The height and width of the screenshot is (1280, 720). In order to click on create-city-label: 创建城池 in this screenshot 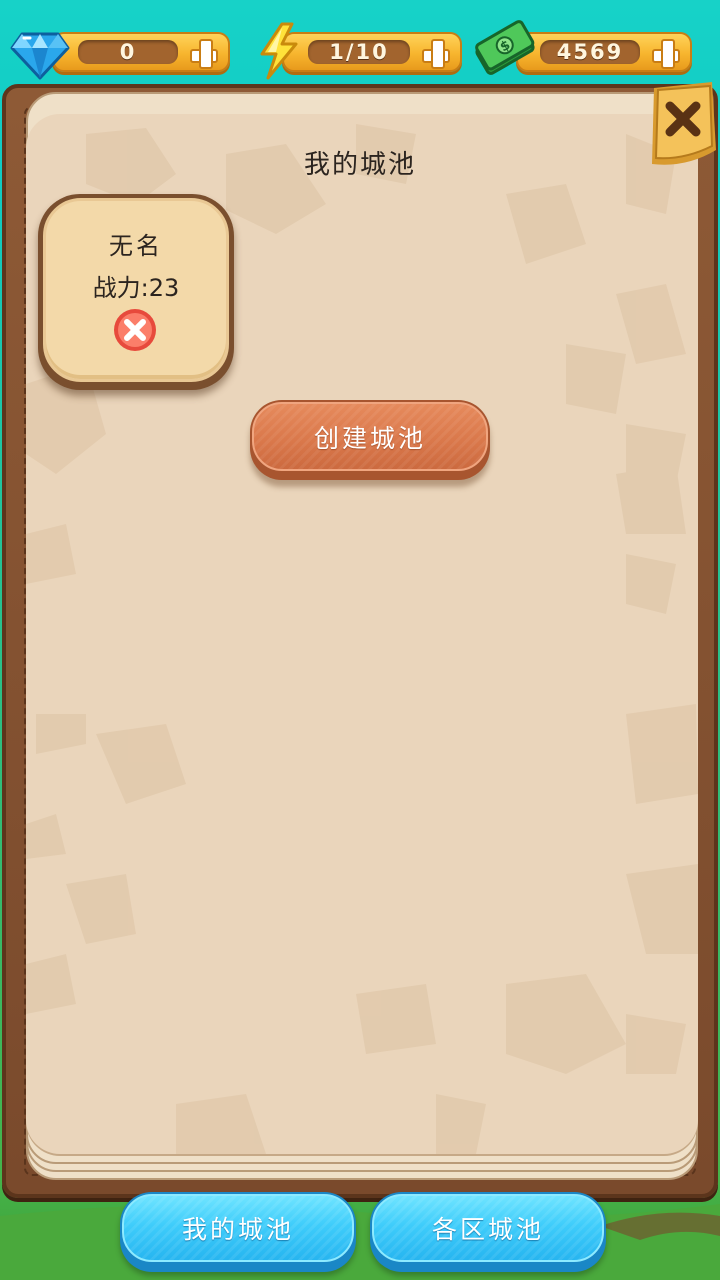, I will do `click(369, 438)`.